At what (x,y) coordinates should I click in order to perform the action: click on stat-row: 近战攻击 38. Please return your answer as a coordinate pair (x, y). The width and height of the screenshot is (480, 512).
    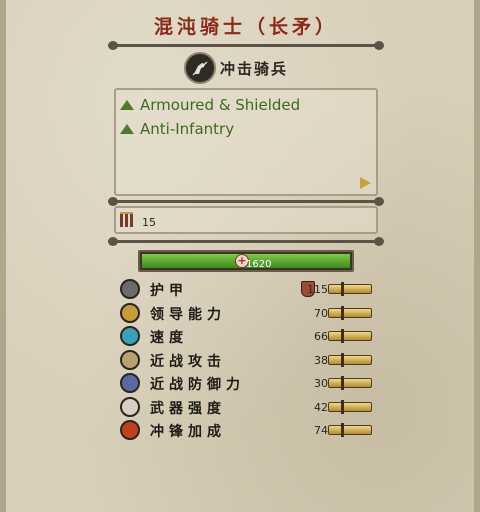
    Looking at the image, I should click on (248, 360).